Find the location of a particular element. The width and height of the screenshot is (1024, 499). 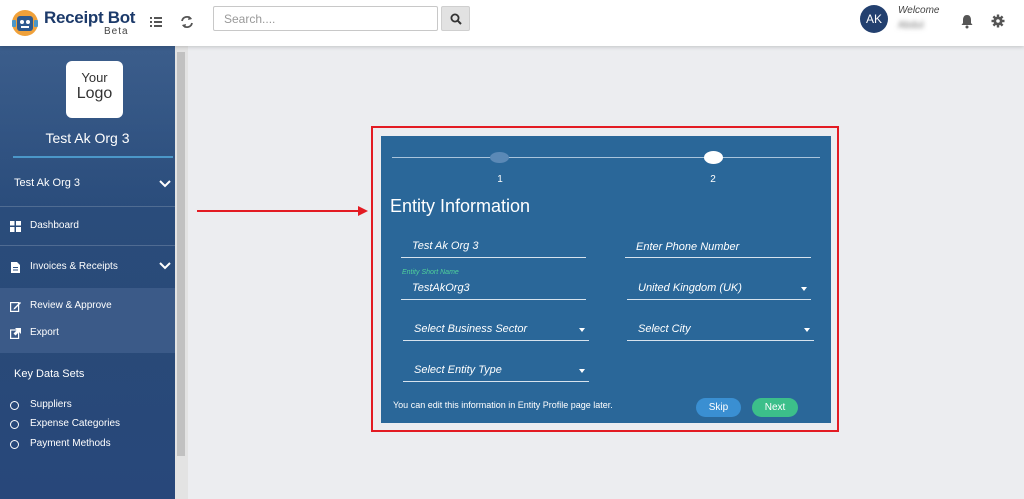

business-sector-value: Select Business Sector is located at coordinates (471, 329).